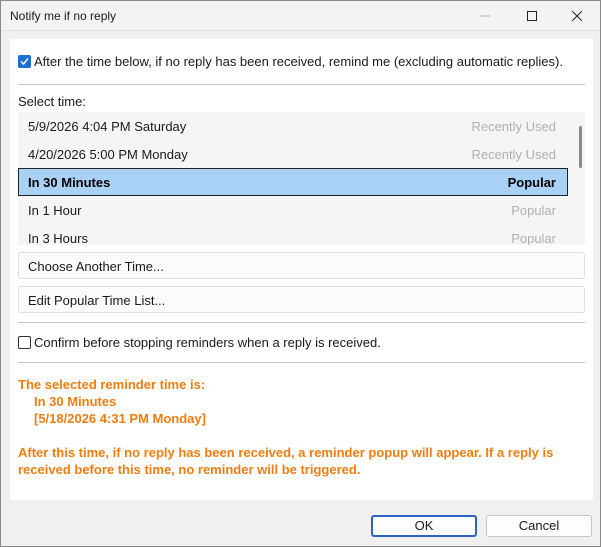 This screenshot has width=601, height=547. I want to click on time-option-name: In 30 Minutes, so click(69, 182).